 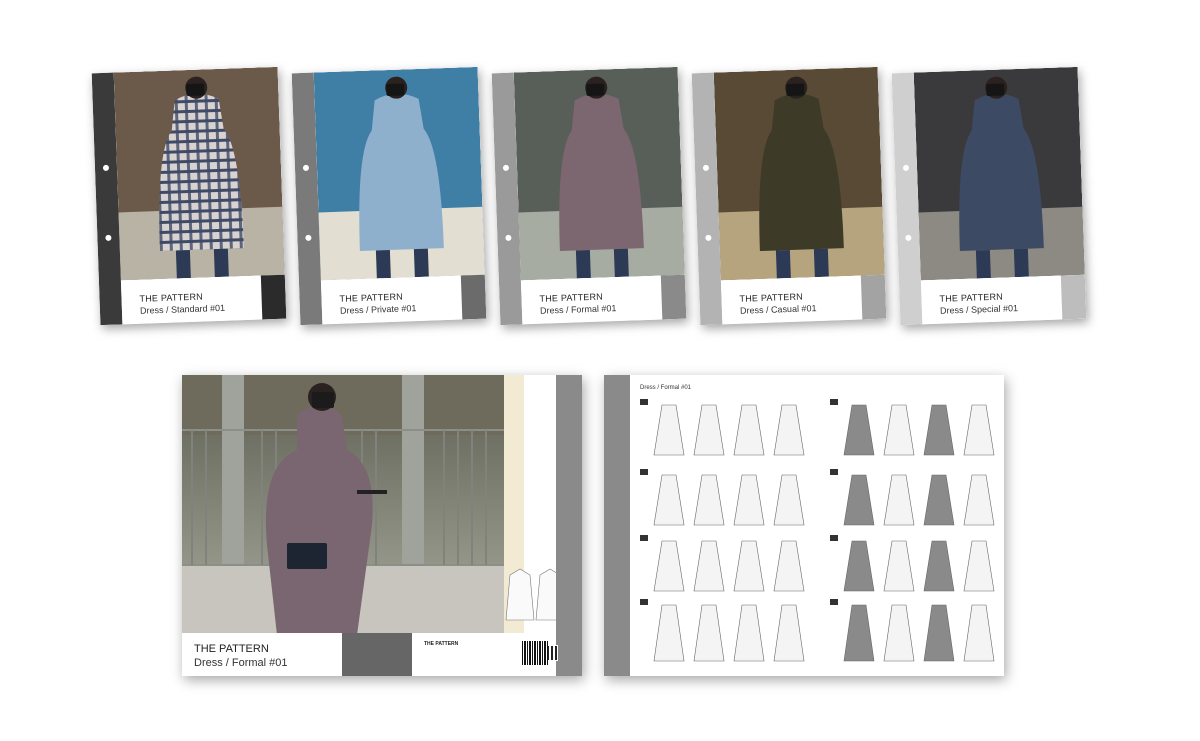 I want to click on cover-photo, so click(x=343, y=504).